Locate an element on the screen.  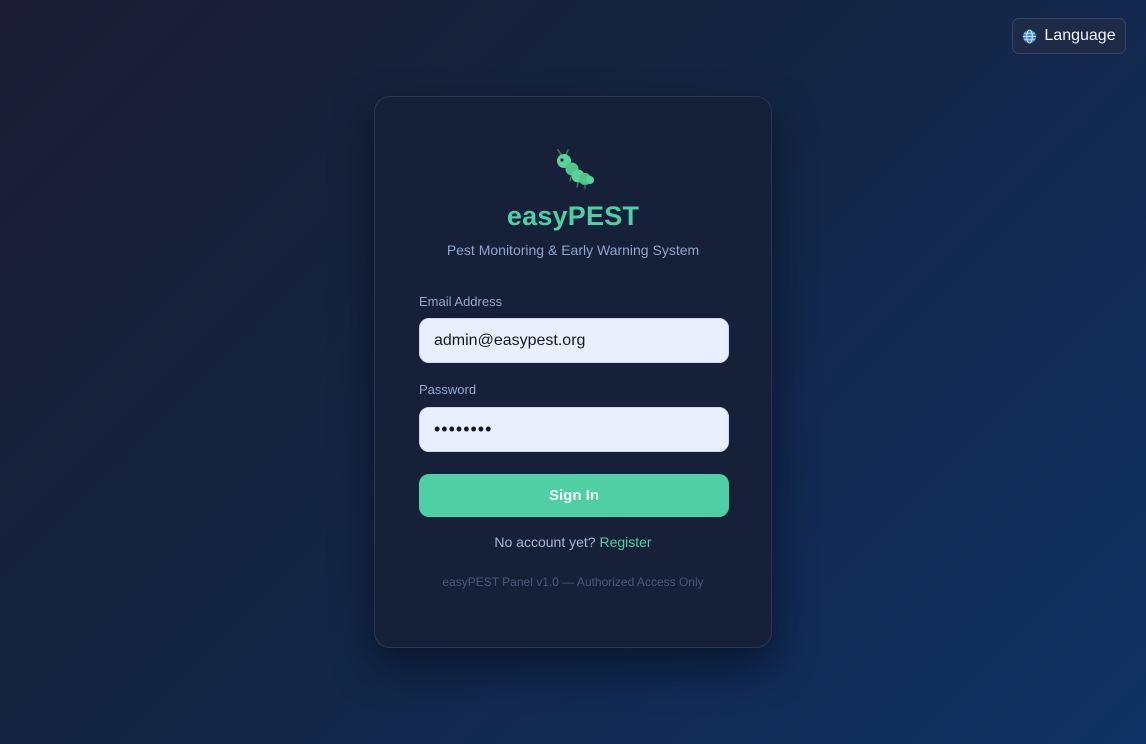
email-field is located at coordinates (574, 340).